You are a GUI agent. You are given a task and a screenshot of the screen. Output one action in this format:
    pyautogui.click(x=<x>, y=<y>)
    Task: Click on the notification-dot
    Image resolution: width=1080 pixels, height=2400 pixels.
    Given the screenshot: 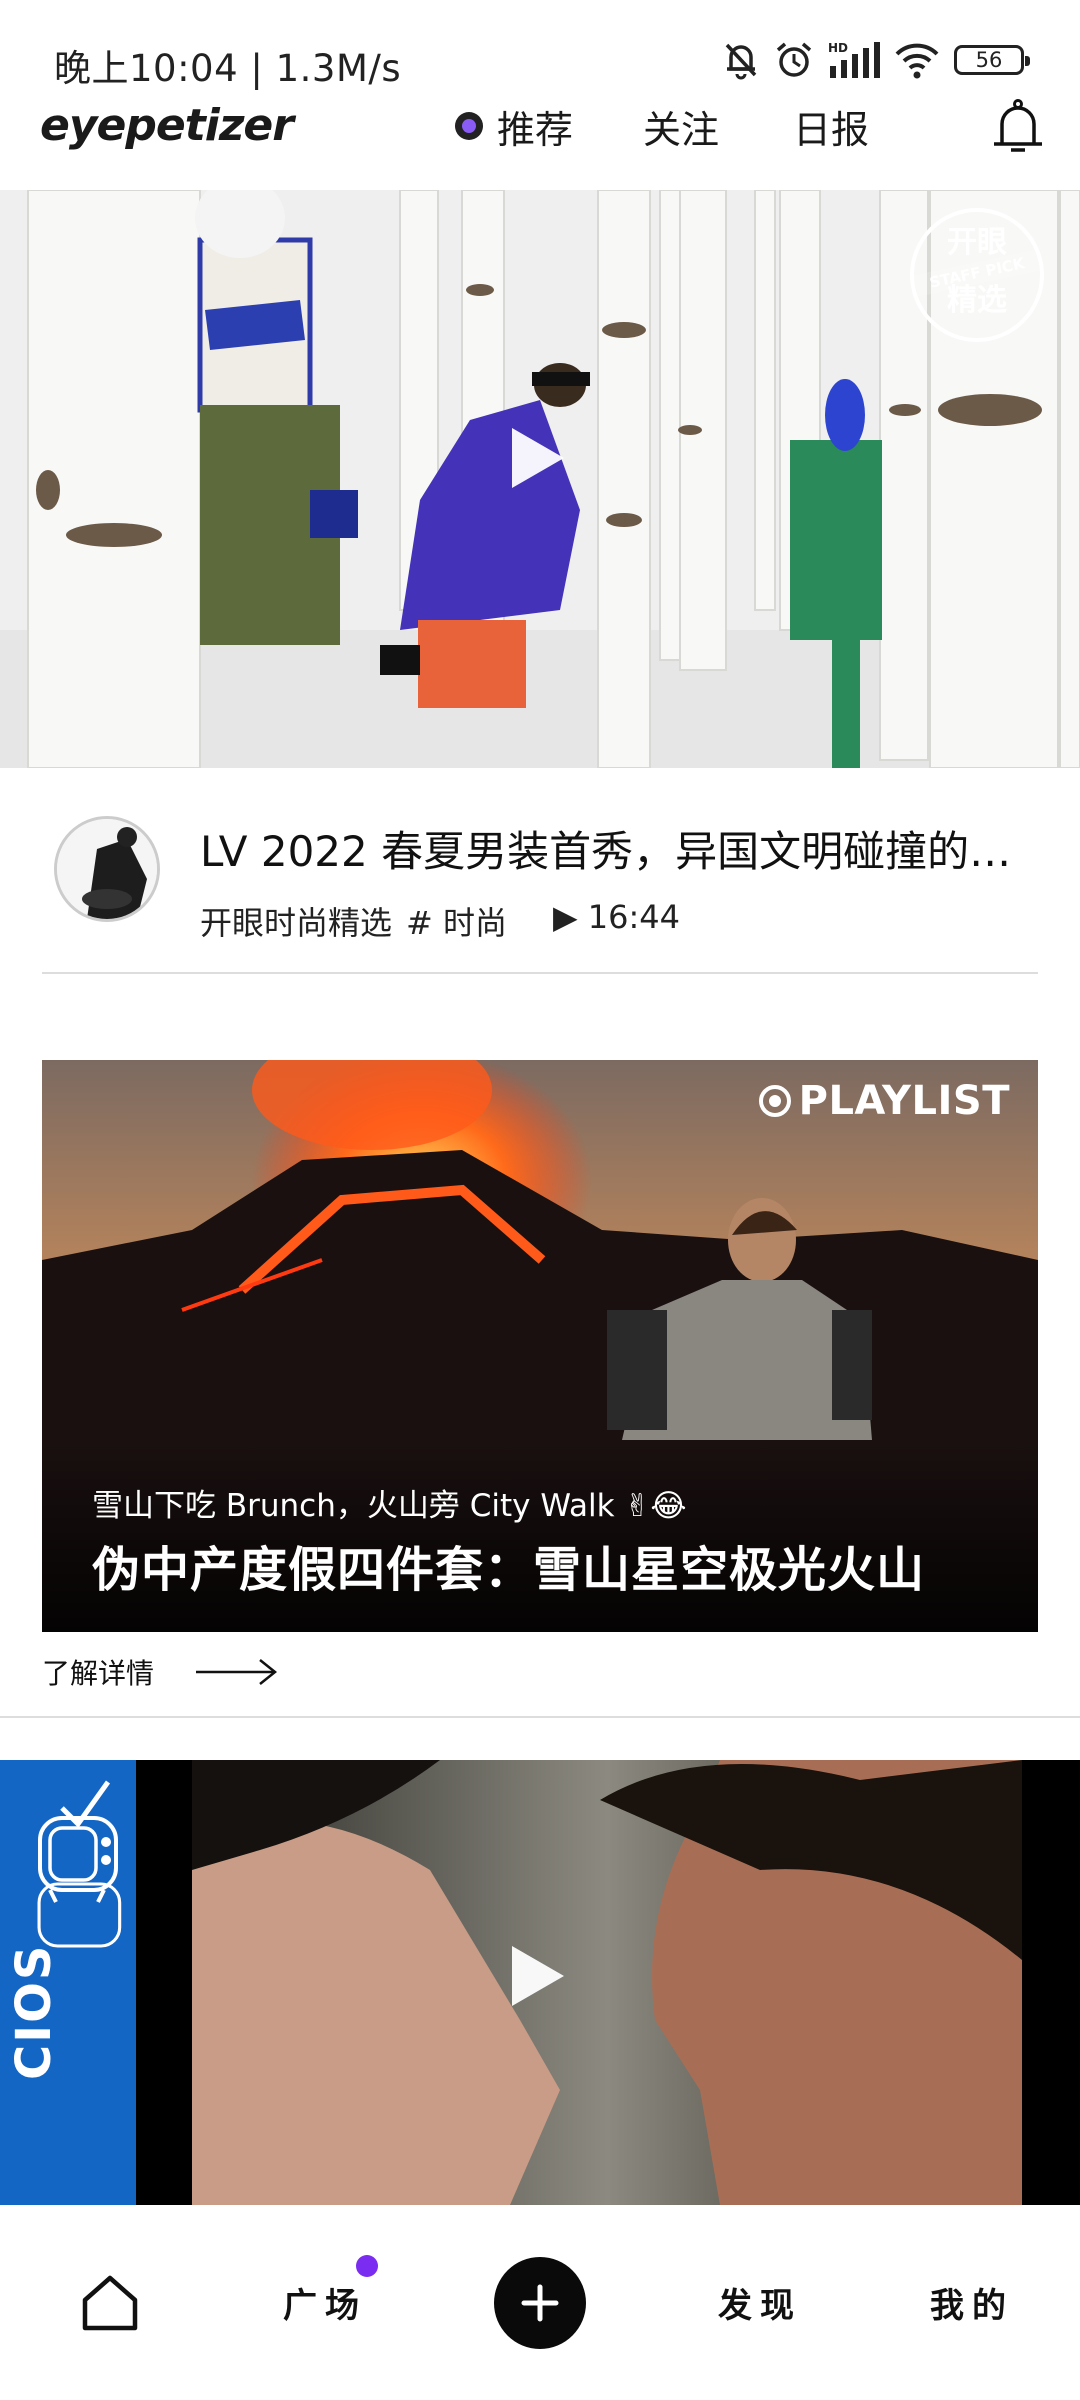 What is the action you would take?
    pyautogui.click(x=367, y=2266)
    